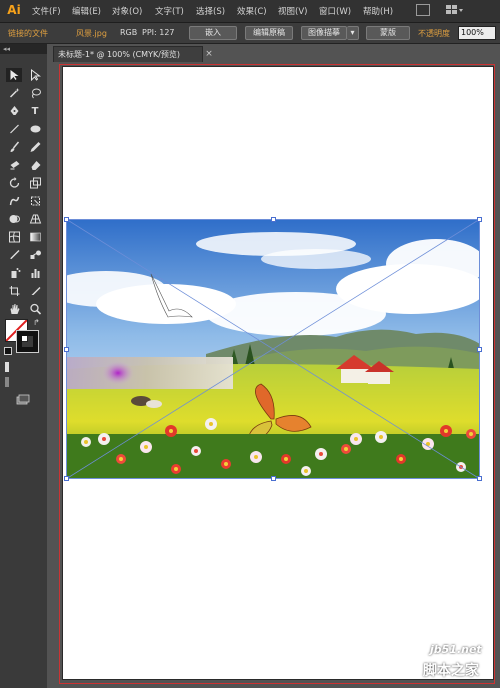  Describe the element at coordinates (169, 11) in the screenshot. I see `menu-type: 文字(T)` at that location.